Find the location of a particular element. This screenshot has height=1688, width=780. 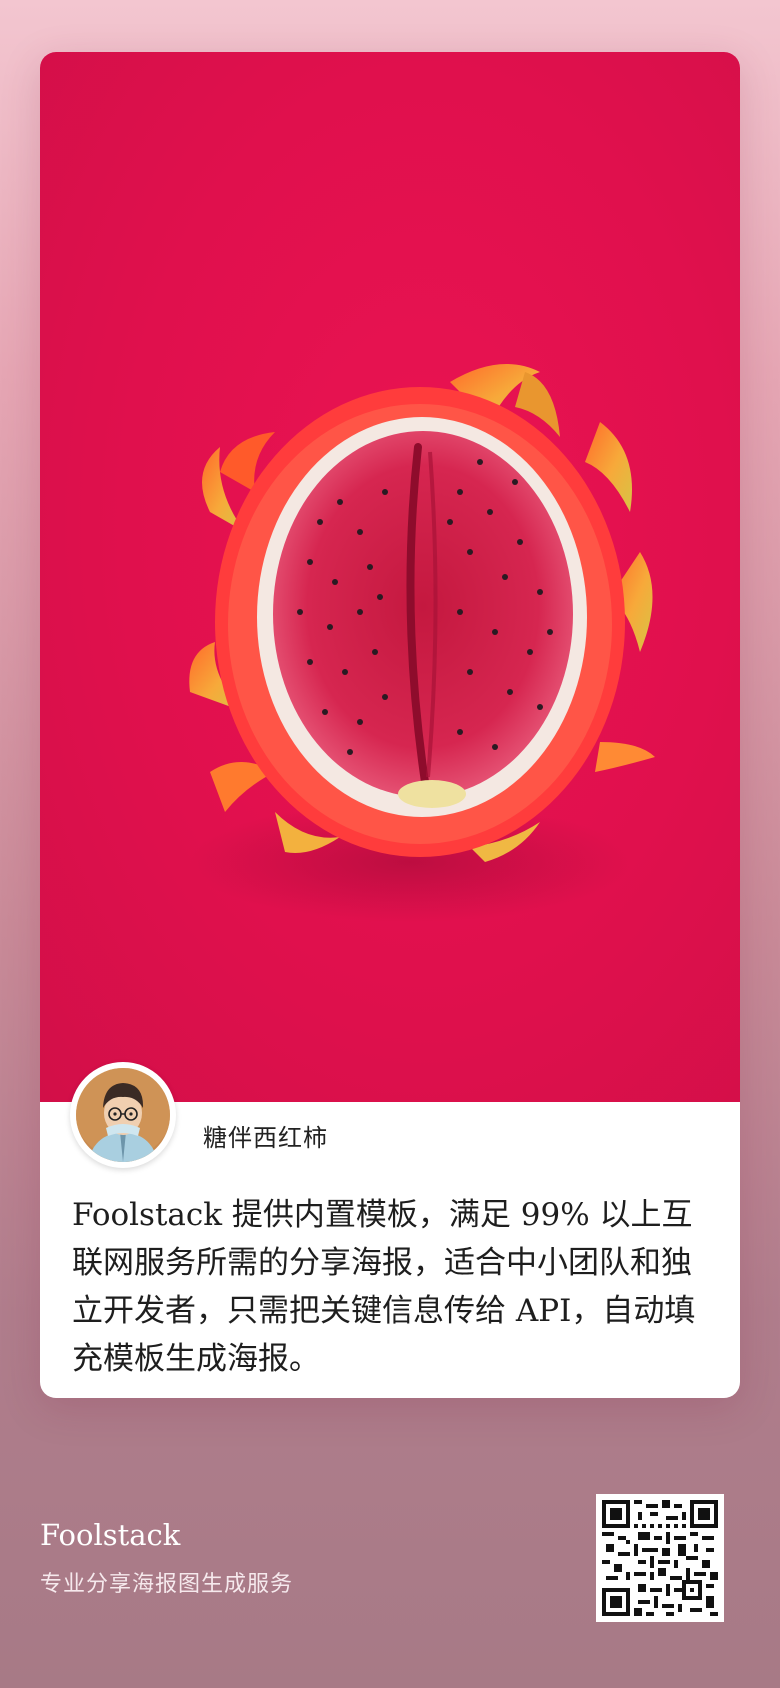

qr-code-icon is located at coordinates (660, 1558).